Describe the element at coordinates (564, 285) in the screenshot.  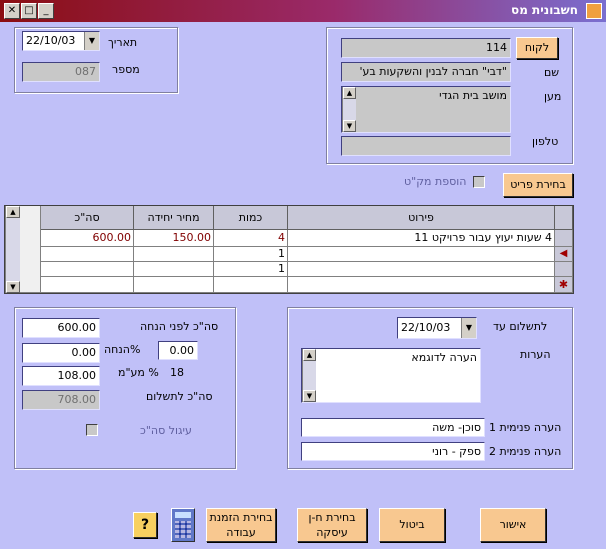
I see `new-row-icon: ✱` at that location.